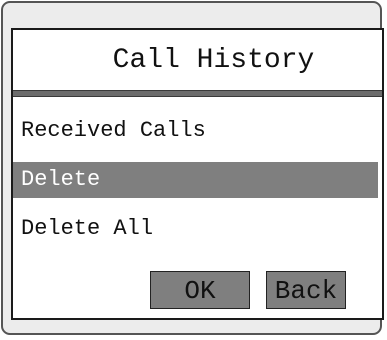 This screenshot has width=387, height=340. What do you see at coordinates (195, 229) in the screenshot?
I see `menu-item-delete-all: Delete All` at bounding box center [195, 229].